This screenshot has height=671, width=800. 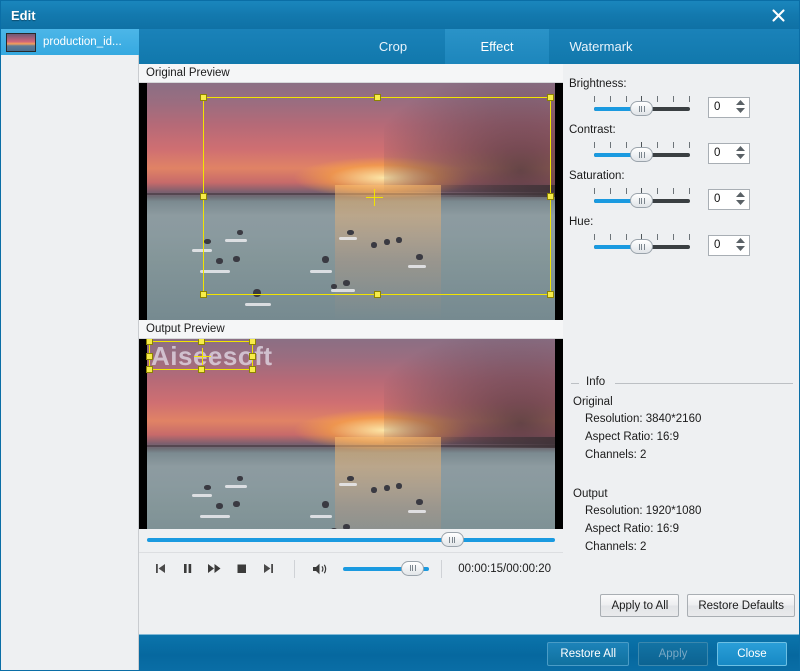 I want to click on seek-row, so click(x=351, y=538).